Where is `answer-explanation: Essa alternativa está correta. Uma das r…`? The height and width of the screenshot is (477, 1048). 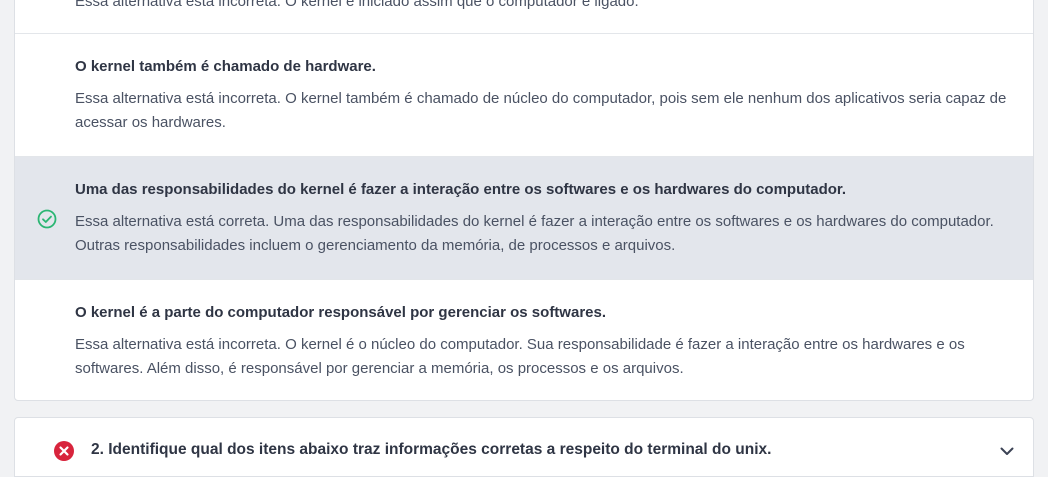 answer-explanation: Essa alternativa está correta. Uma das r… is located at coordinates (534, 233).